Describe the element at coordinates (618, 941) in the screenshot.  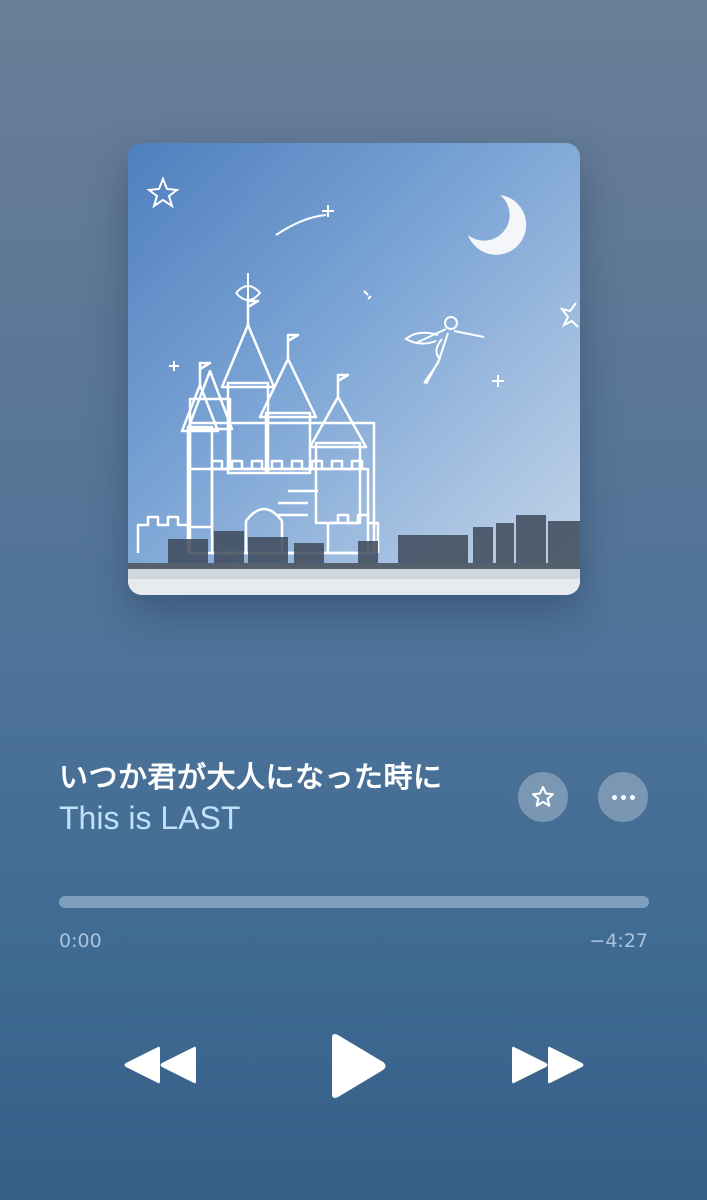
I see `remaining-time: −4:27` at that location.